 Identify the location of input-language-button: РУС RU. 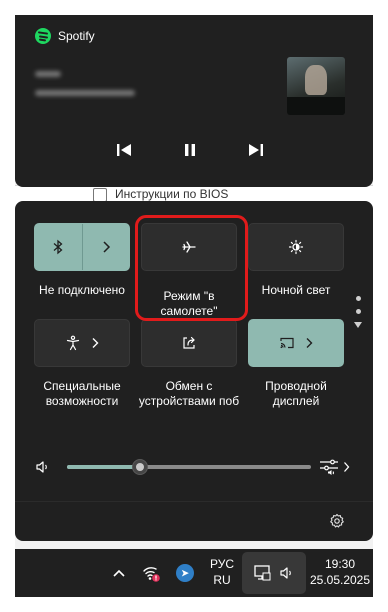
(222, 572).